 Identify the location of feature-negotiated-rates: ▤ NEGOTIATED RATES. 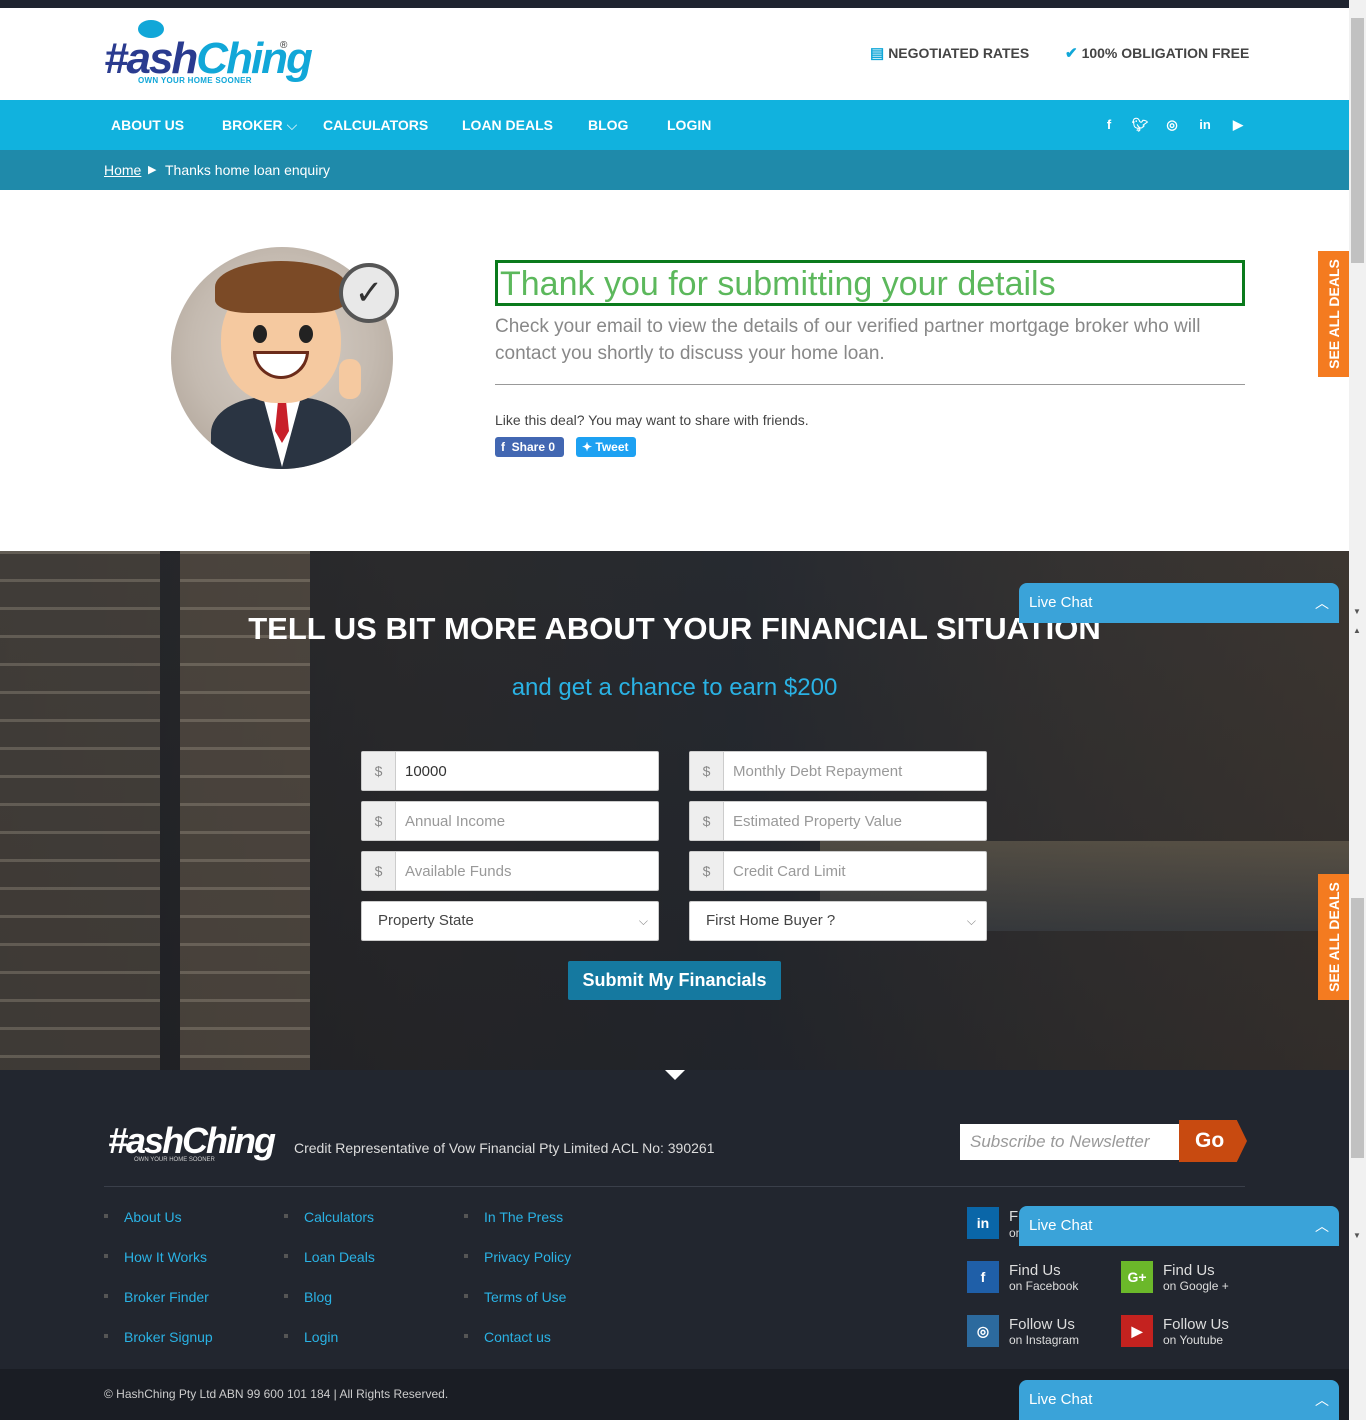
(949, 53).